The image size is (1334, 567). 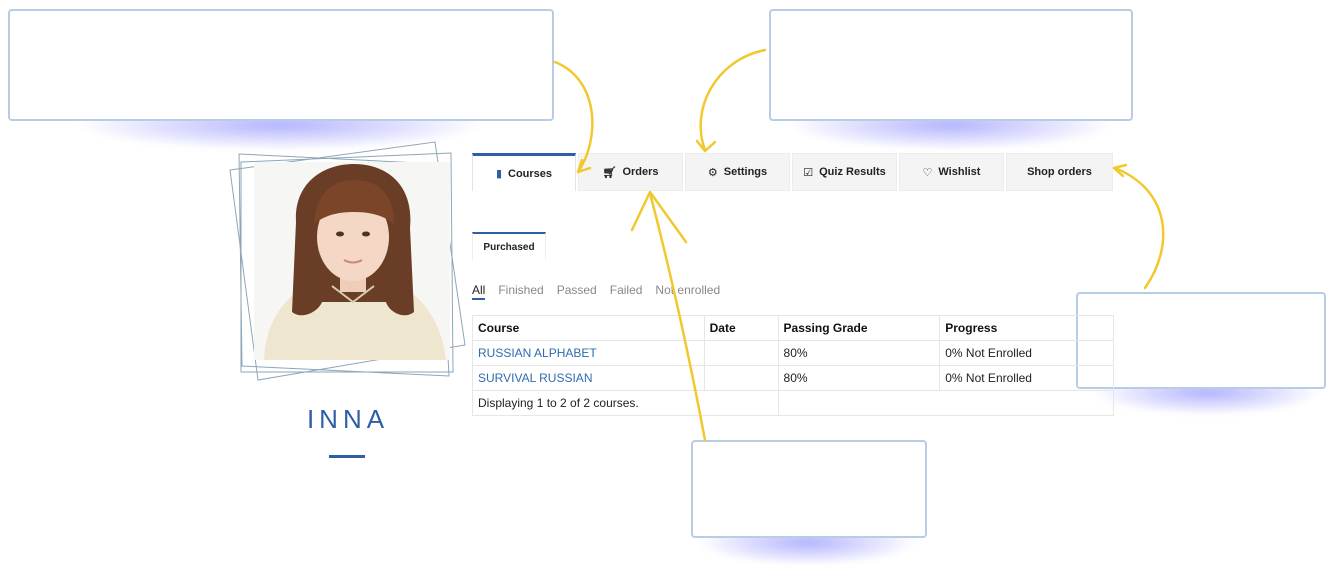 I want to click on filter-failed: Failed, so click(x=626, y=291).